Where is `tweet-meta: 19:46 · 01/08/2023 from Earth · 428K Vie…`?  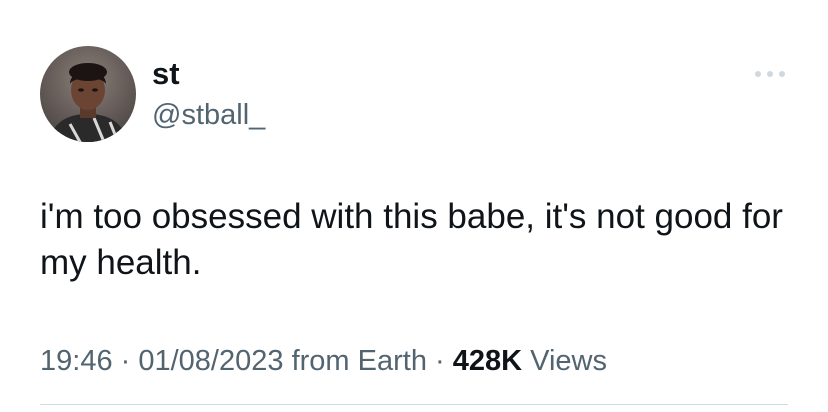 tweet-meta: 19:46 · 01/08/2023 from Earth · 428K Vie… is located at coordinates (323, 361).